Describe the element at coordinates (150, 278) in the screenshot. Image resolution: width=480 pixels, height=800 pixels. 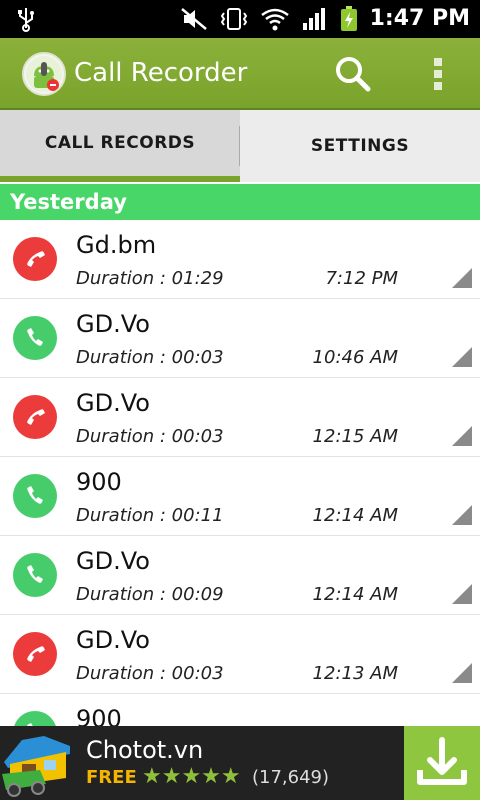
I see `call-duration: Duration : 01:29` at that location.